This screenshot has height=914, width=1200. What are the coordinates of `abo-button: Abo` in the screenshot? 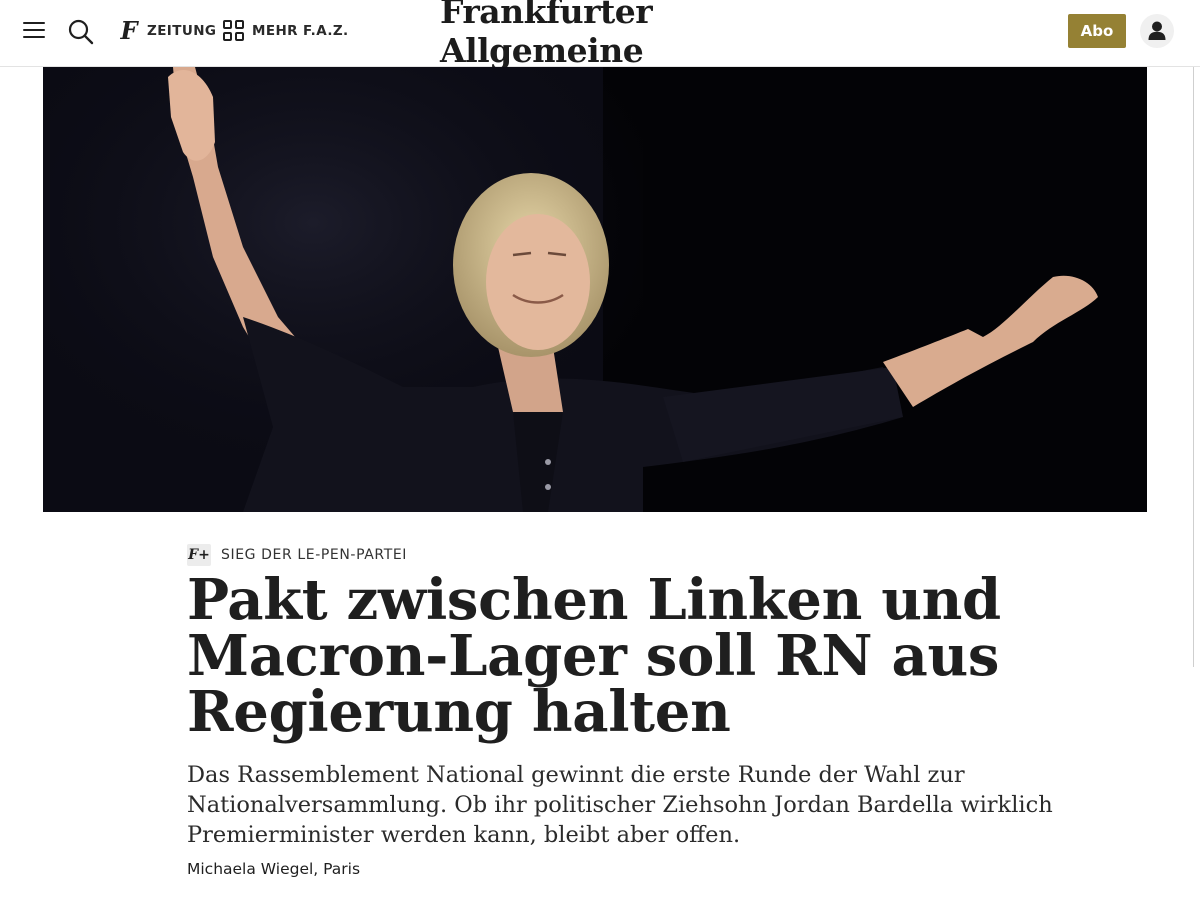 It's located at (1097, 31).